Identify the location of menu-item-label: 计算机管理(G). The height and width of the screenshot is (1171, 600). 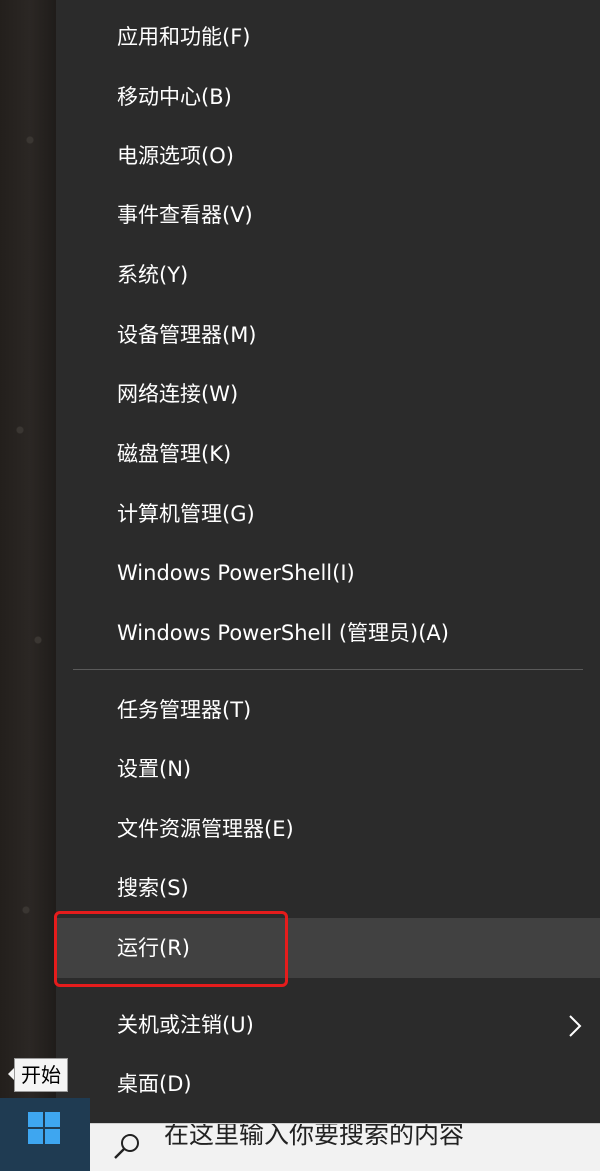
(186, 514).